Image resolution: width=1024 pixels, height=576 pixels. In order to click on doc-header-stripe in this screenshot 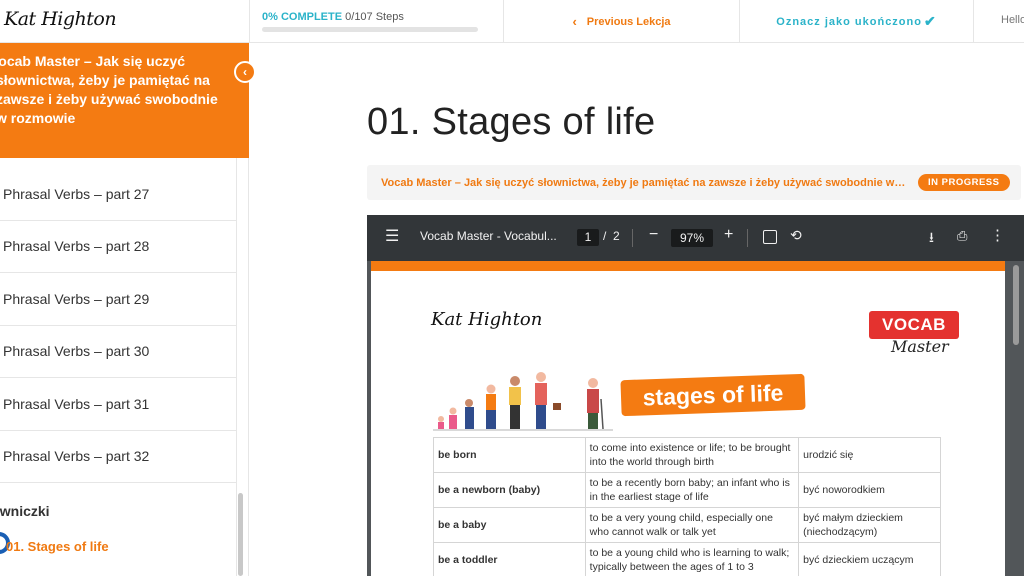, I will do `click(688, 266)`.